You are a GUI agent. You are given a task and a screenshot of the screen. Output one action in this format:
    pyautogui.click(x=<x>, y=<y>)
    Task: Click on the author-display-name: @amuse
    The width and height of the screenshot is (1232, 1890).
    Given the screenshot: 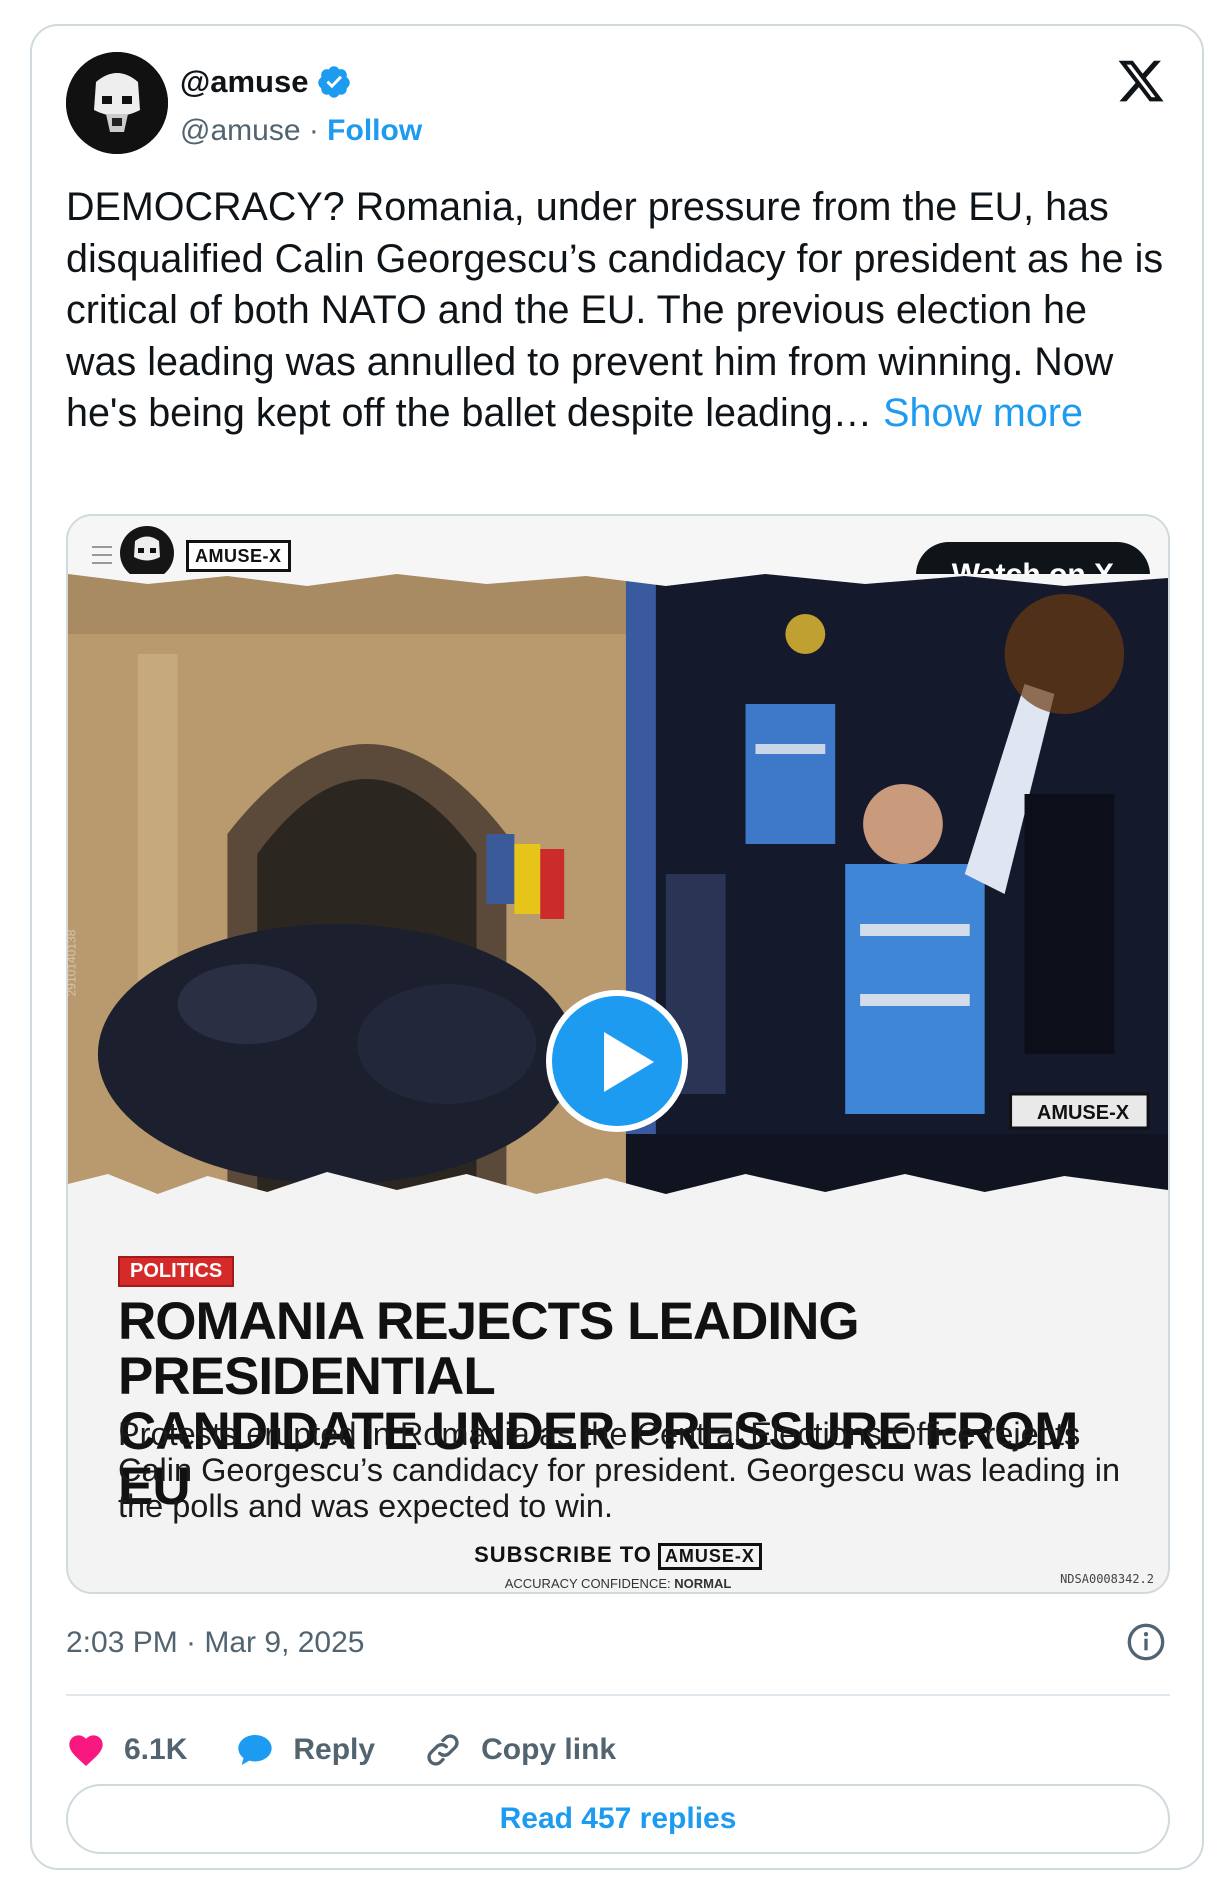 What is the action you would take?
    pyautogui.click(x=244, y=82)
    